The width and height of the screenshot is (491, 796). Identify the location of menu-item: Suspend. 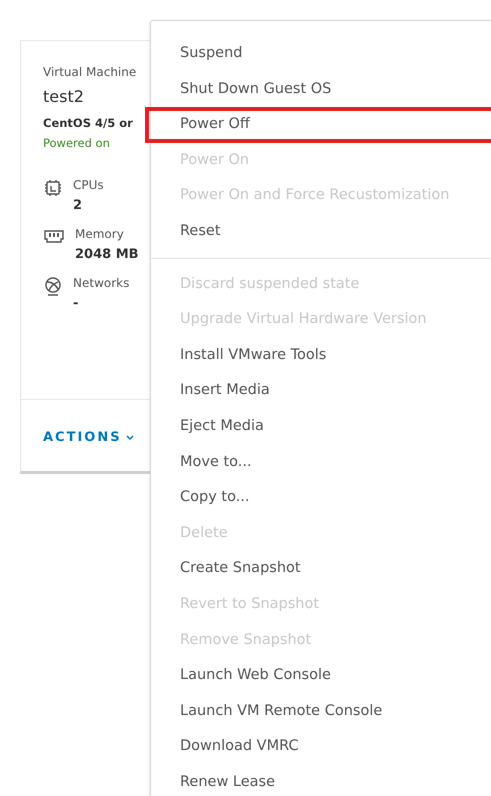
(321, 54).